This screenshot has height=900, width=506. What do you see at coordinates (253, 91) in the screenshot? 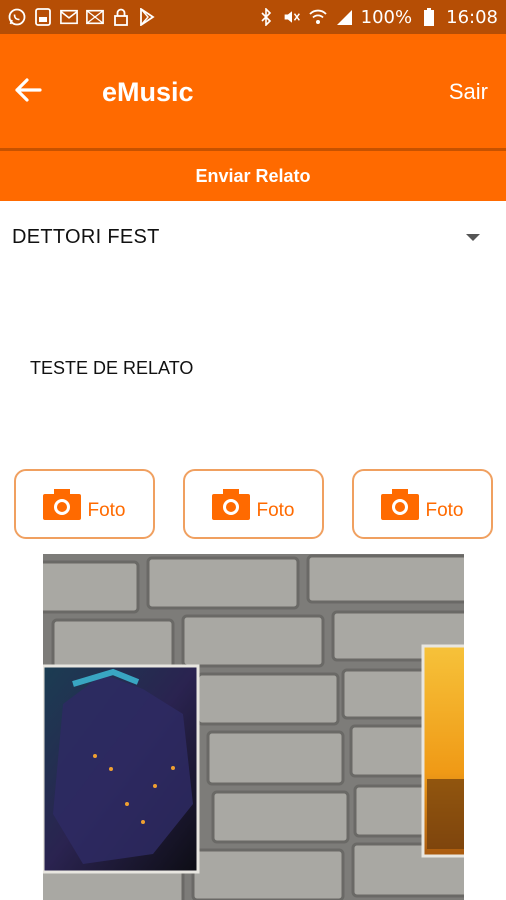
I see `app-bar: eMusic Sair` at bounding box center [253, 91].